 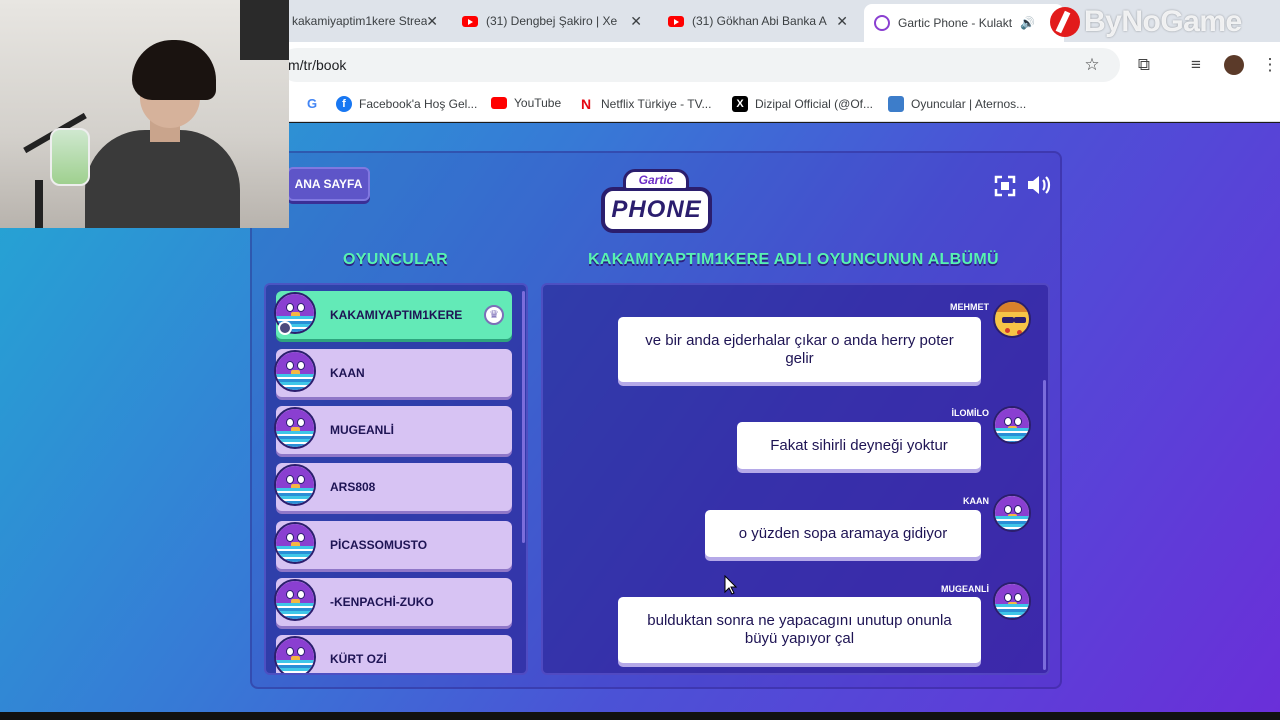 I want to click on player-name: KAAN, so click(x=347, y=373).